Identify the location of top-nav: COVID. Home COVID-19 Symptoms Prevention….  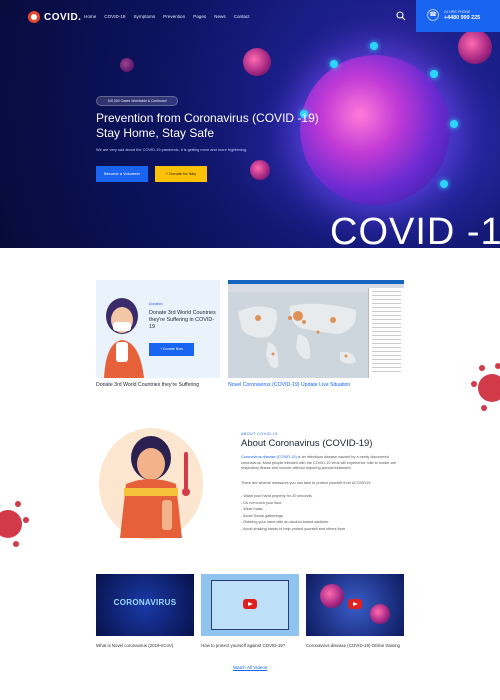
(250, 17).